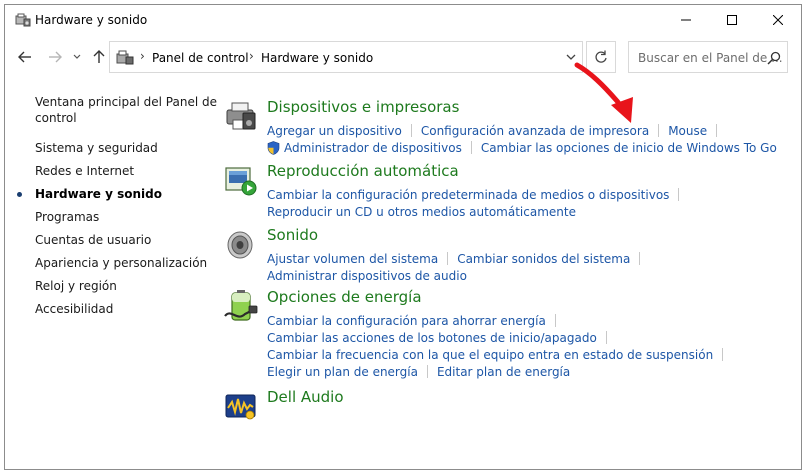 The height and width of the screenshot is (474, 806). I want to click on sidebar-item-accesibilidad: Accesibilidad, so click(74, 309).